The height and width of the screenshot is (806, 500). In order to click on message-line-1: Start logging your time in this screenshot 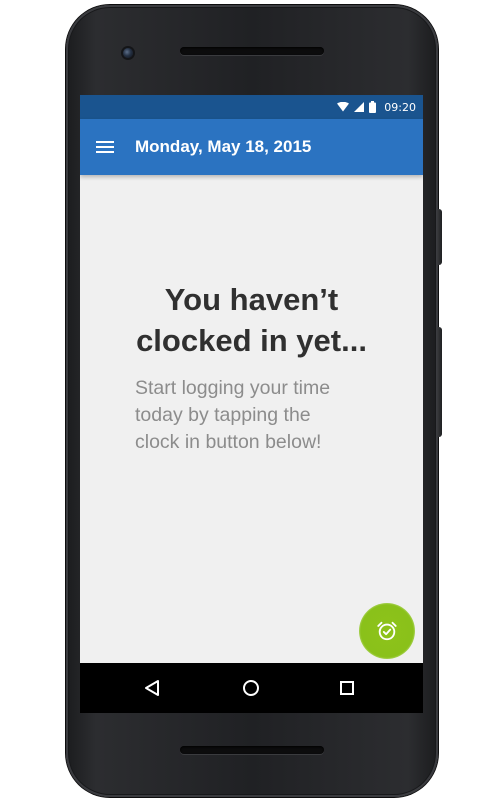, I will do `click(233, 388)`.